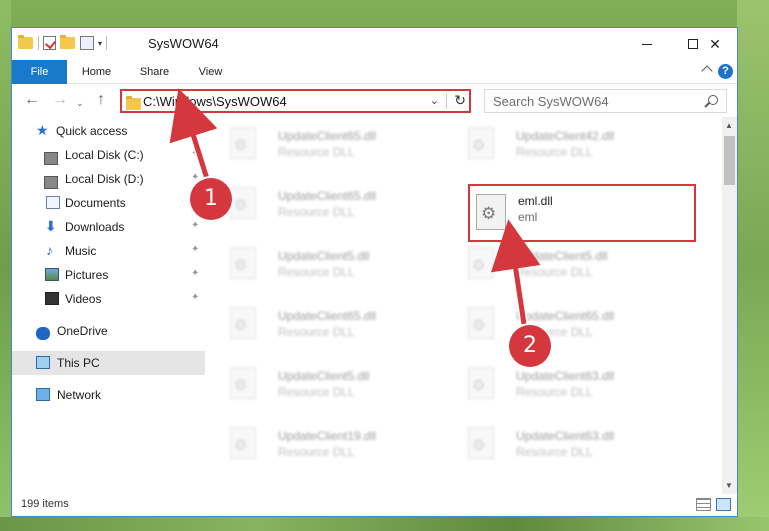  I want to click on back-arrow-icon: ←, so click(32, 100).